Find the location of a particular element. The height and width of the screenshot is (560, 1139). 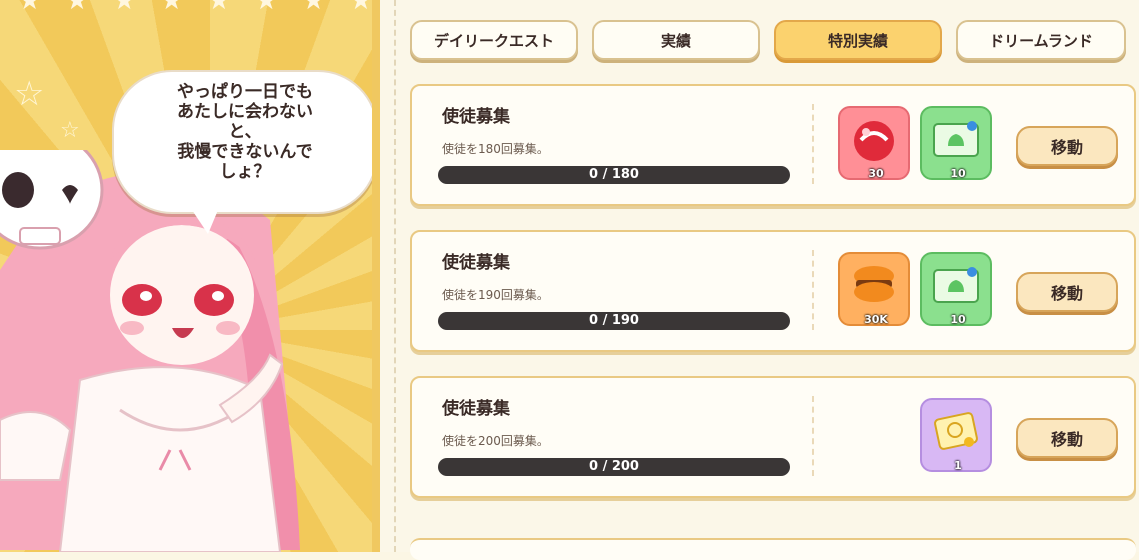

gold-ticket-icon is located at coordinates (956, 431).